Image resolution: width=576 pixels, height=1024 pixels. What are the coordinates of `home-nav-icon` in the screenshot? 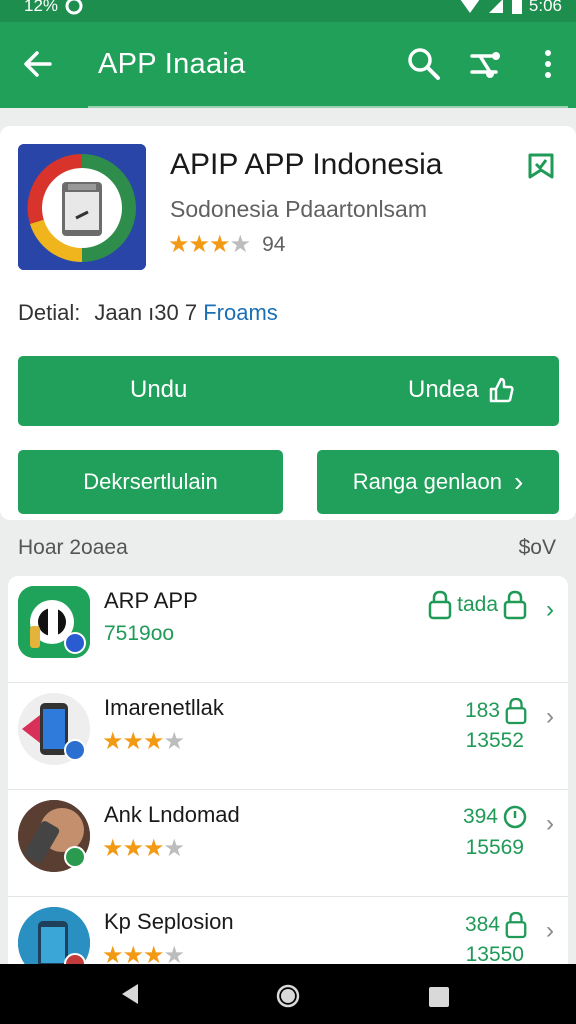 It's located at (288, 996).